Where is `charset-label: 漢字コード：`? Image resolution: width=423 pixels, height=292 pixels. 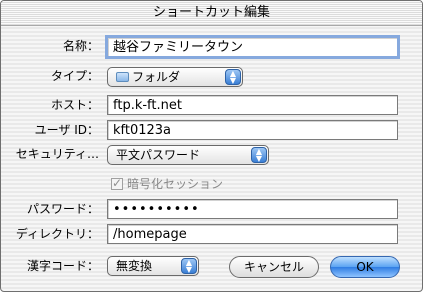
charset-label: 漢字コード： is located at coordinates (62, 266).